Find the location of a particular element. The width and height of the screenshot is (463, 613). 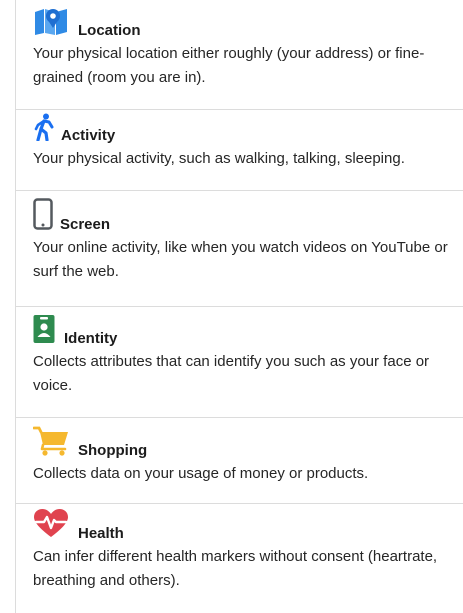

item-title: Screen is located at coordinates (85, 224).